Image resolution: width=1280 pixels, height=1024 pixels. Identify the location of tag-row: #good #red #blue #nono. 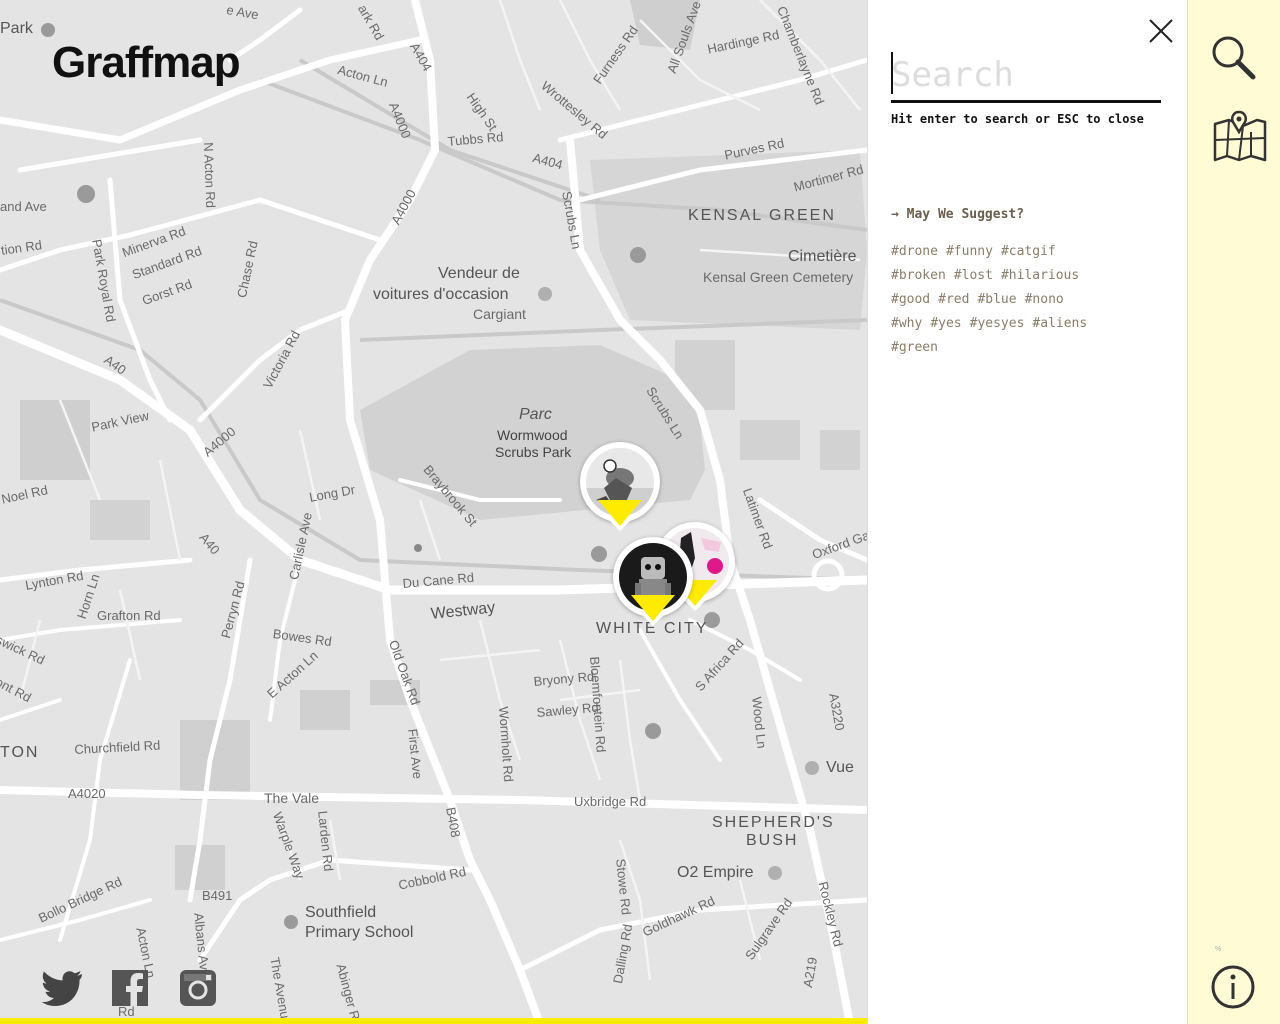
(1021, 300).